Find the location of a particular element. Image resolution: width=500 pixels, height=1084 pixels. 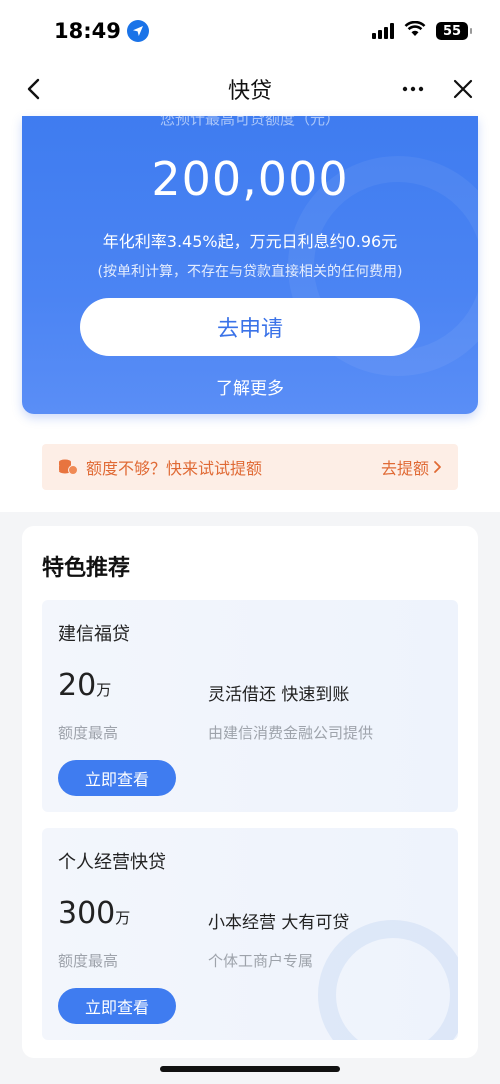

cellular-signal-icon is located at coordinates (383, 31).